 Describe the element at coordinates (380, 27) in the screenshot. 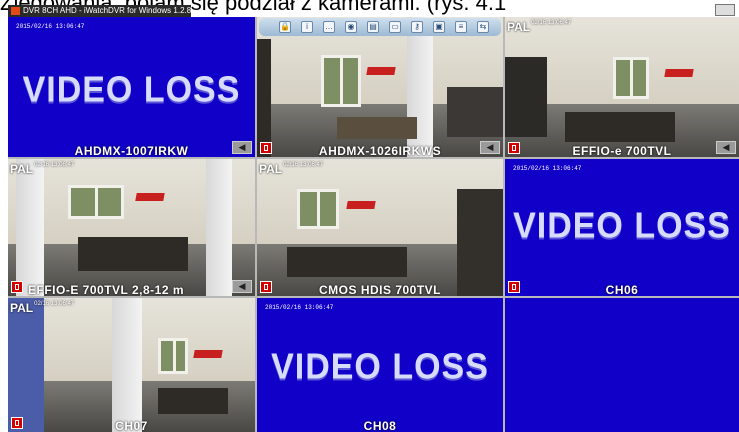

I see `live-toolbar: 🔒 i … ◉ ▤ ▭ ⚷ ▣ ≡ ⇆` at that location.